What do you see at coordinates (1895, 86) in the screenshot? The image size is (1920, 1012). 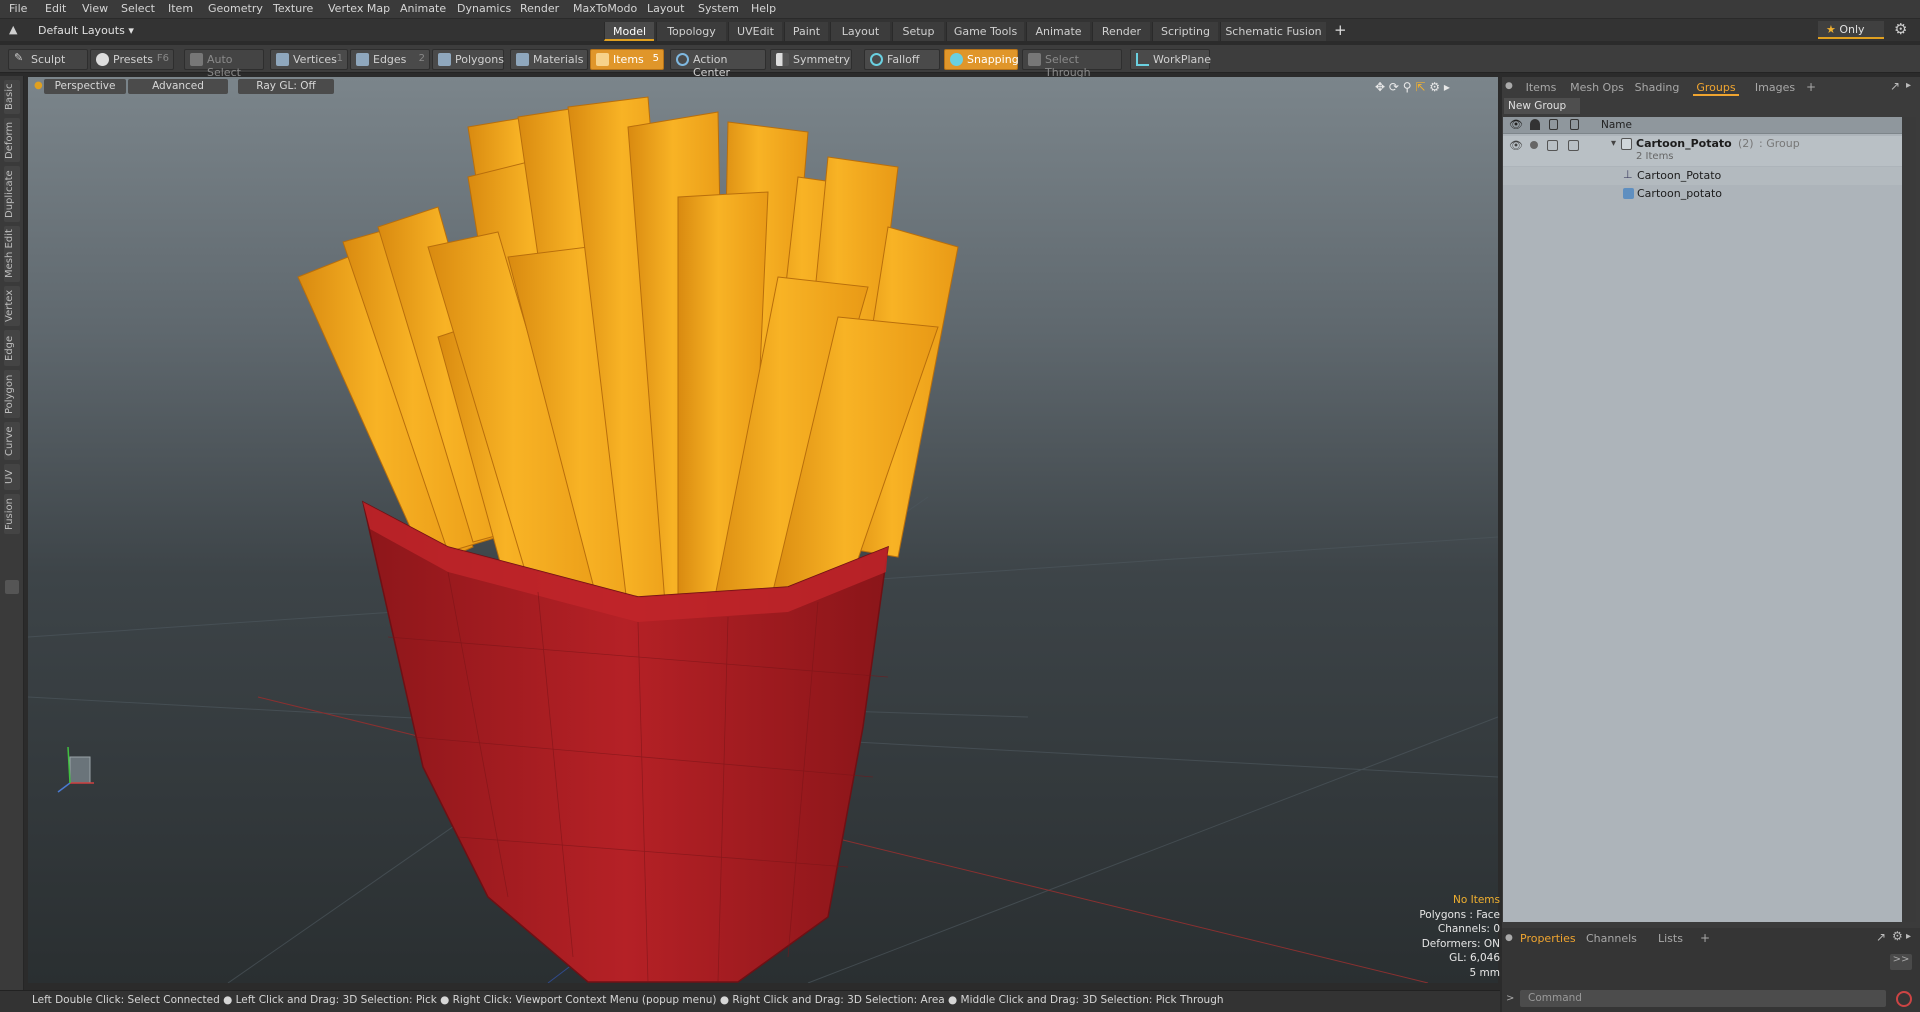 I see `expand-icon: ↗` at bounding box center [1895, 86].